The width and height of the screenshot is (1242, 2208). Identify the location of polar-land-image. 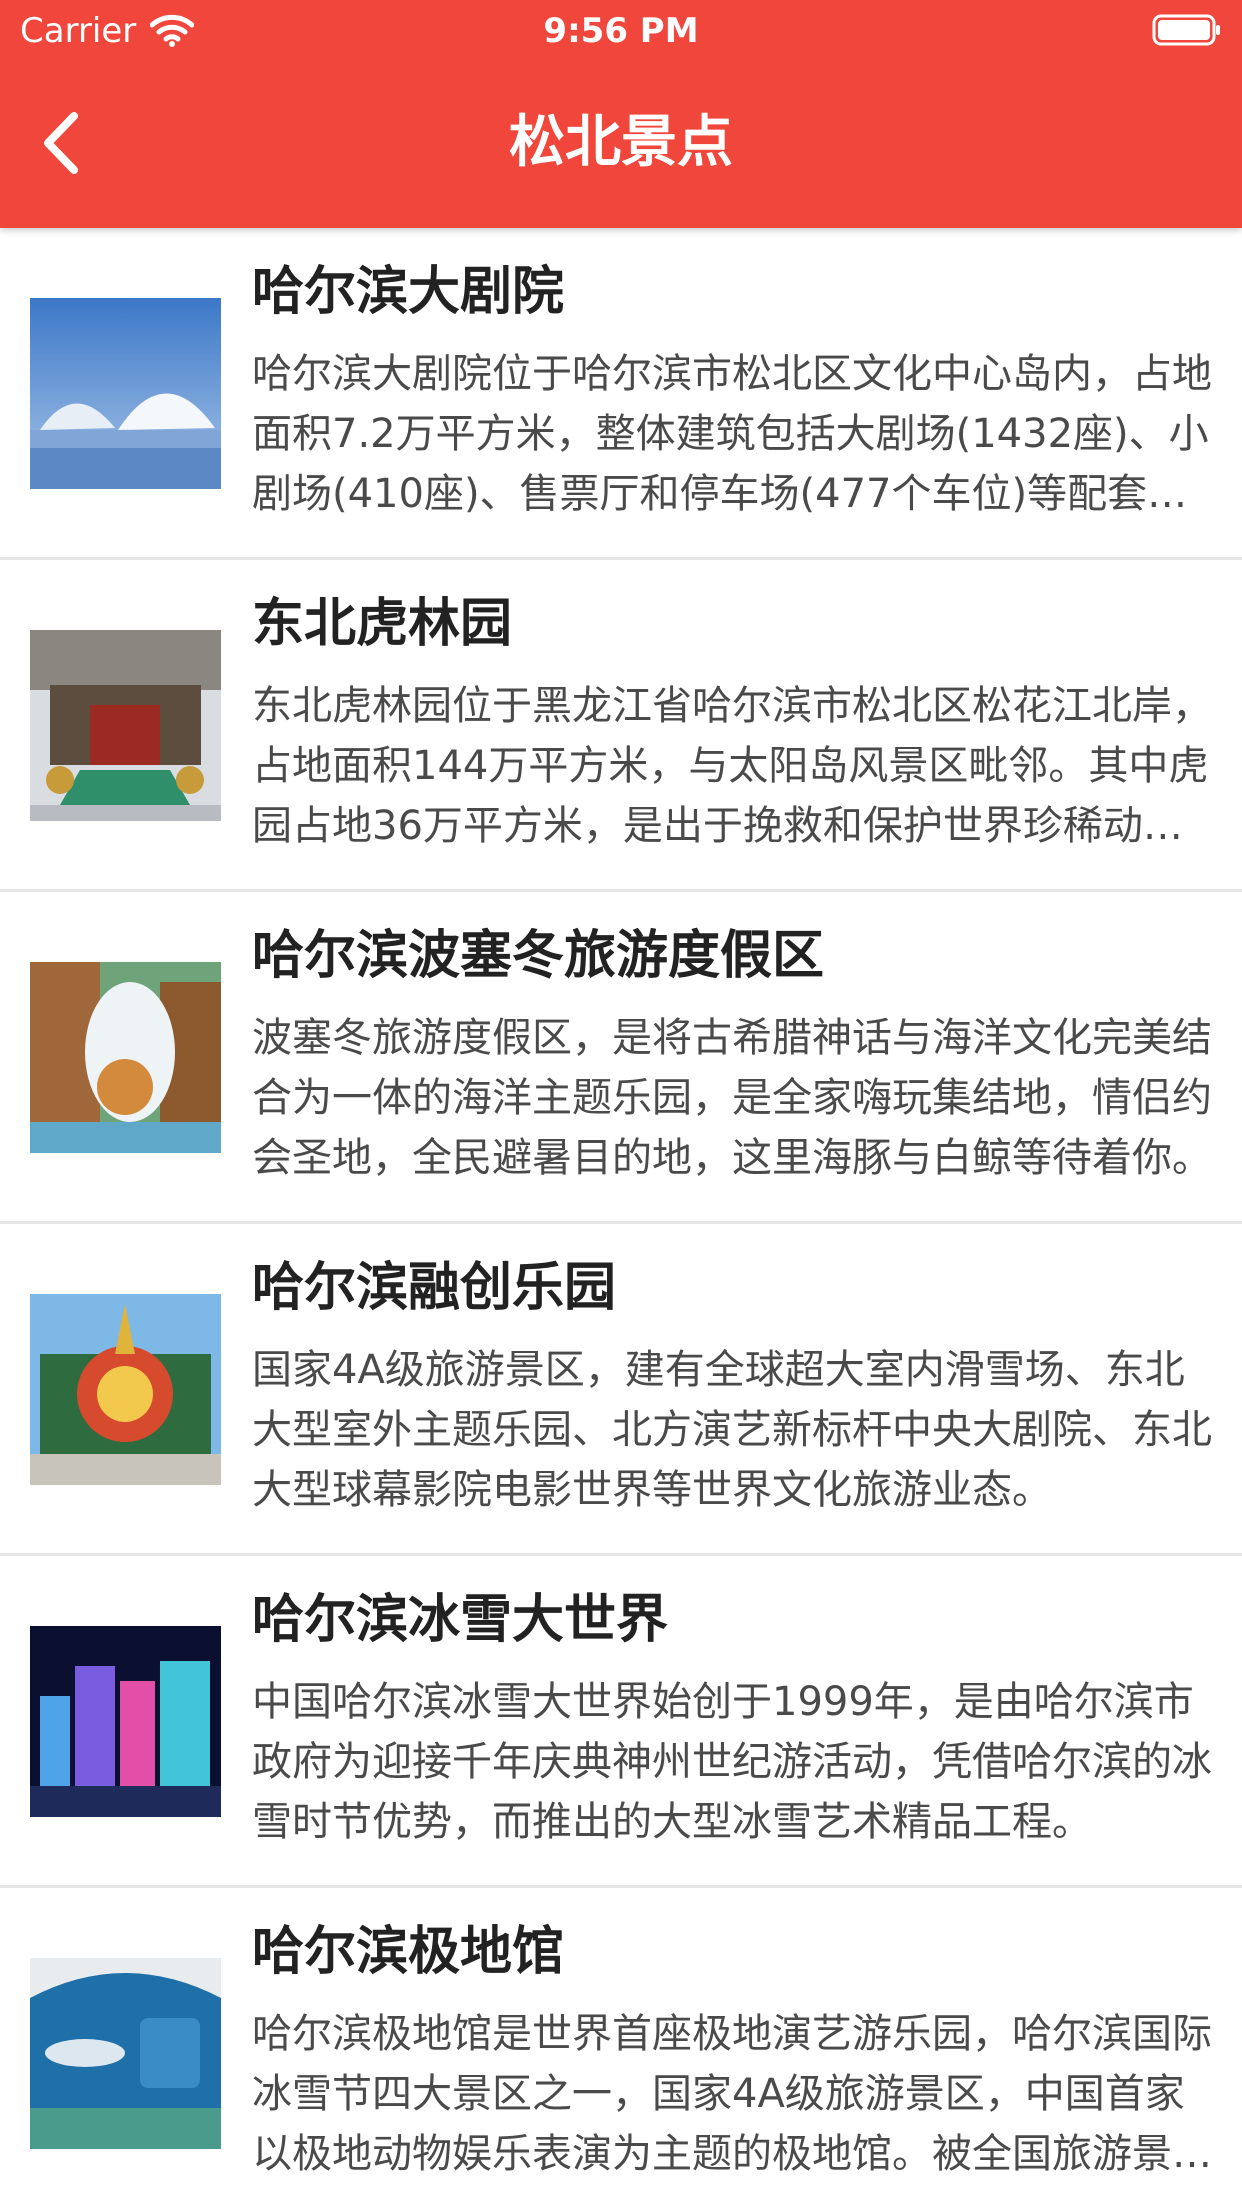
(125, 2053).